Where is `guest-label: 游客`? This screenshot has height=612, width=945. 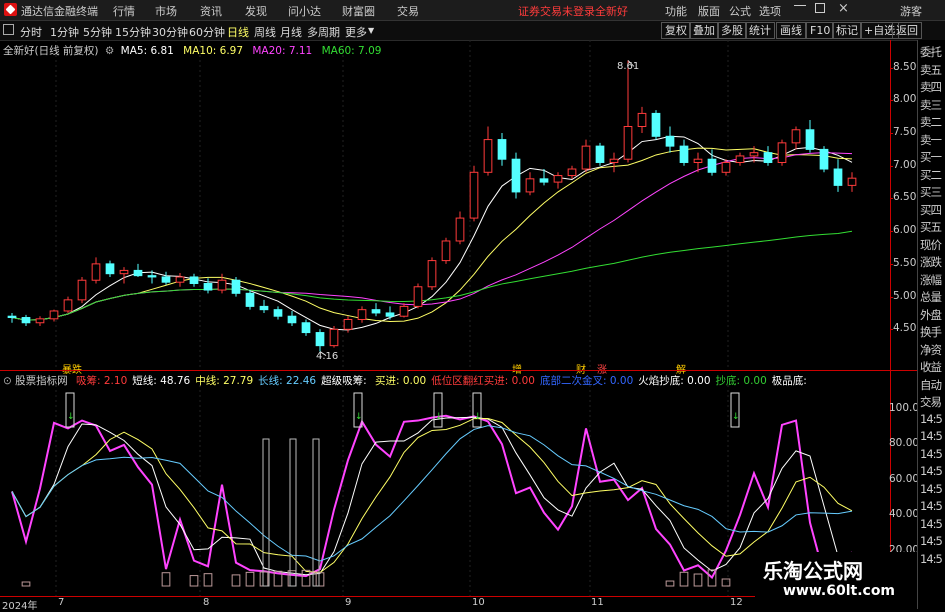 guest-label: 游客 is located at coordinates (911, 11).